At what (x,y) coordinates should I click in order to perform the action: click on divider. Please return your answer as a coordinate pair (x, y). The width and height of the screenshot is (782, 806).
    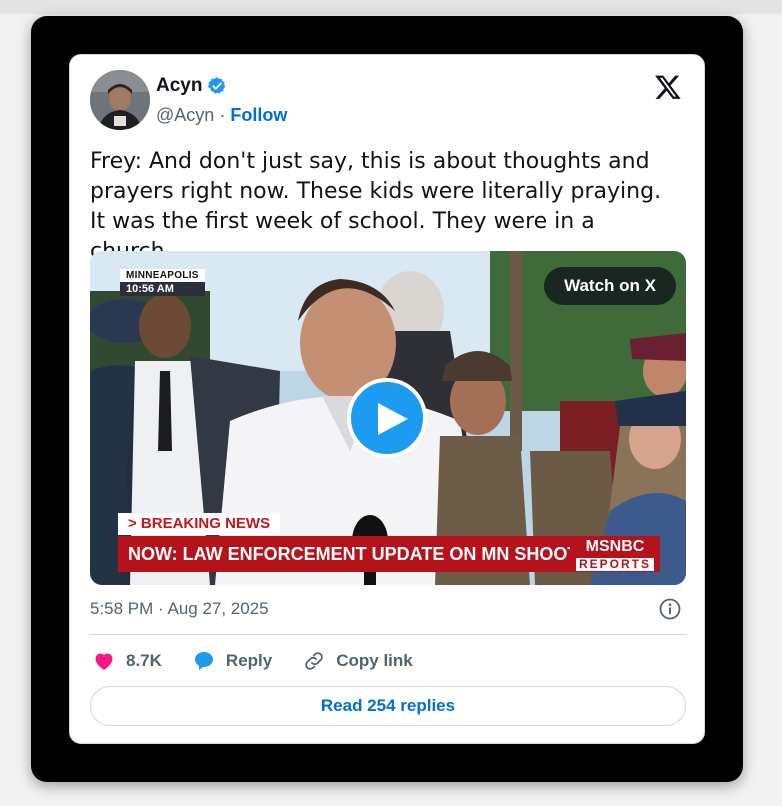
    Looking at the image, I should click on (388, 634).